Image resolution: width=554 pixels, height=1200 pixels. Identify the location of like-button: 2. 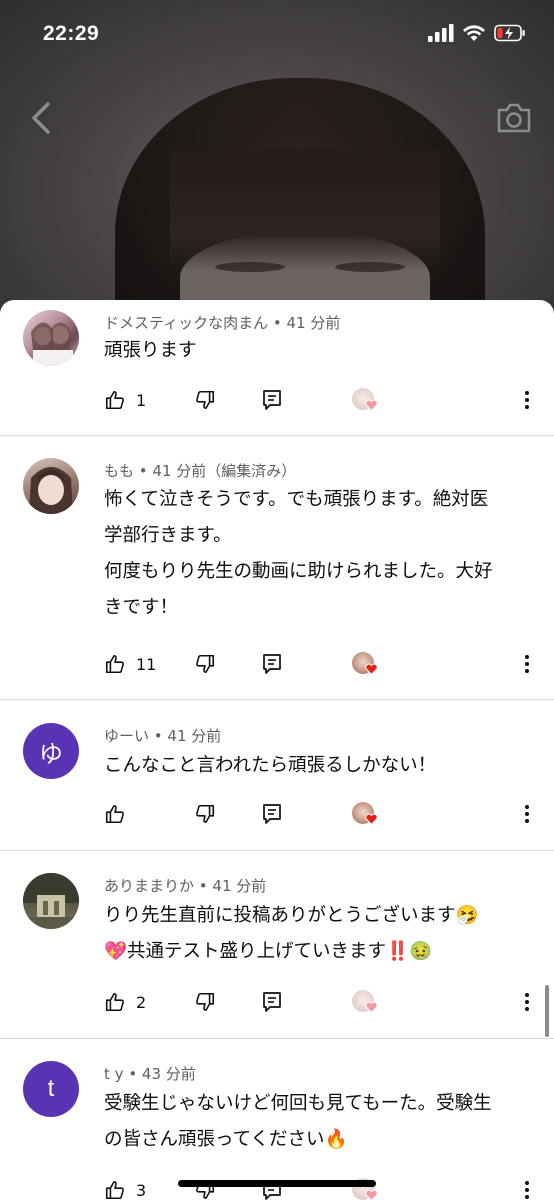
(125, 1002).